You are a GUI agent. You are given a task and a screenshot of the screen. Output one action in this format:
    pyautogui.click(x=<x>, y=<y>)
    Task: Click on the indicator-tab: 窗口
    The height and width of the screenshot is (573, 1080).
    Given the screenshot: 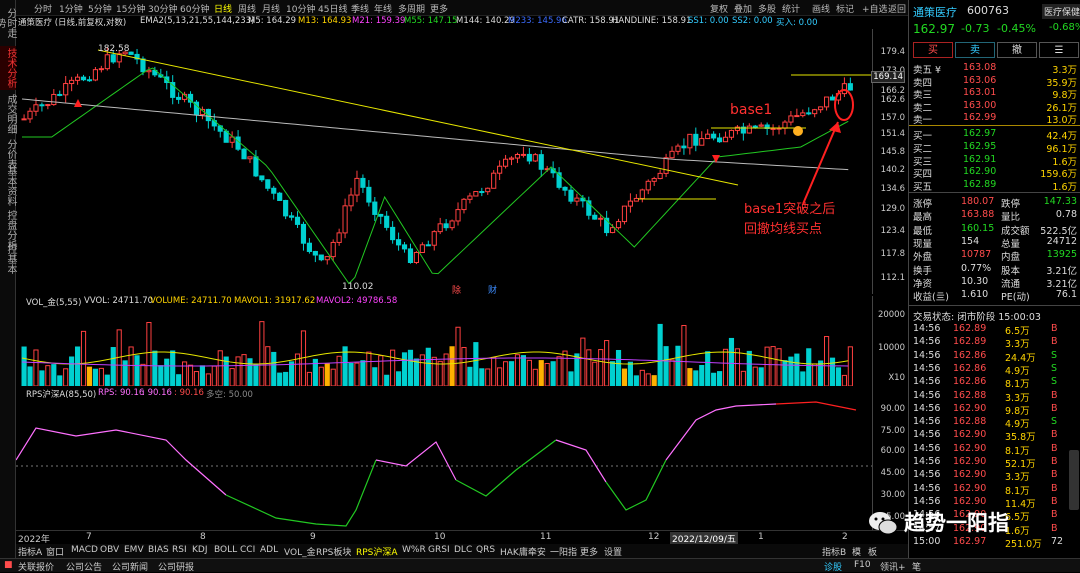 What is the action you would take?
    pyautogui.click(x=55, y=551)
    